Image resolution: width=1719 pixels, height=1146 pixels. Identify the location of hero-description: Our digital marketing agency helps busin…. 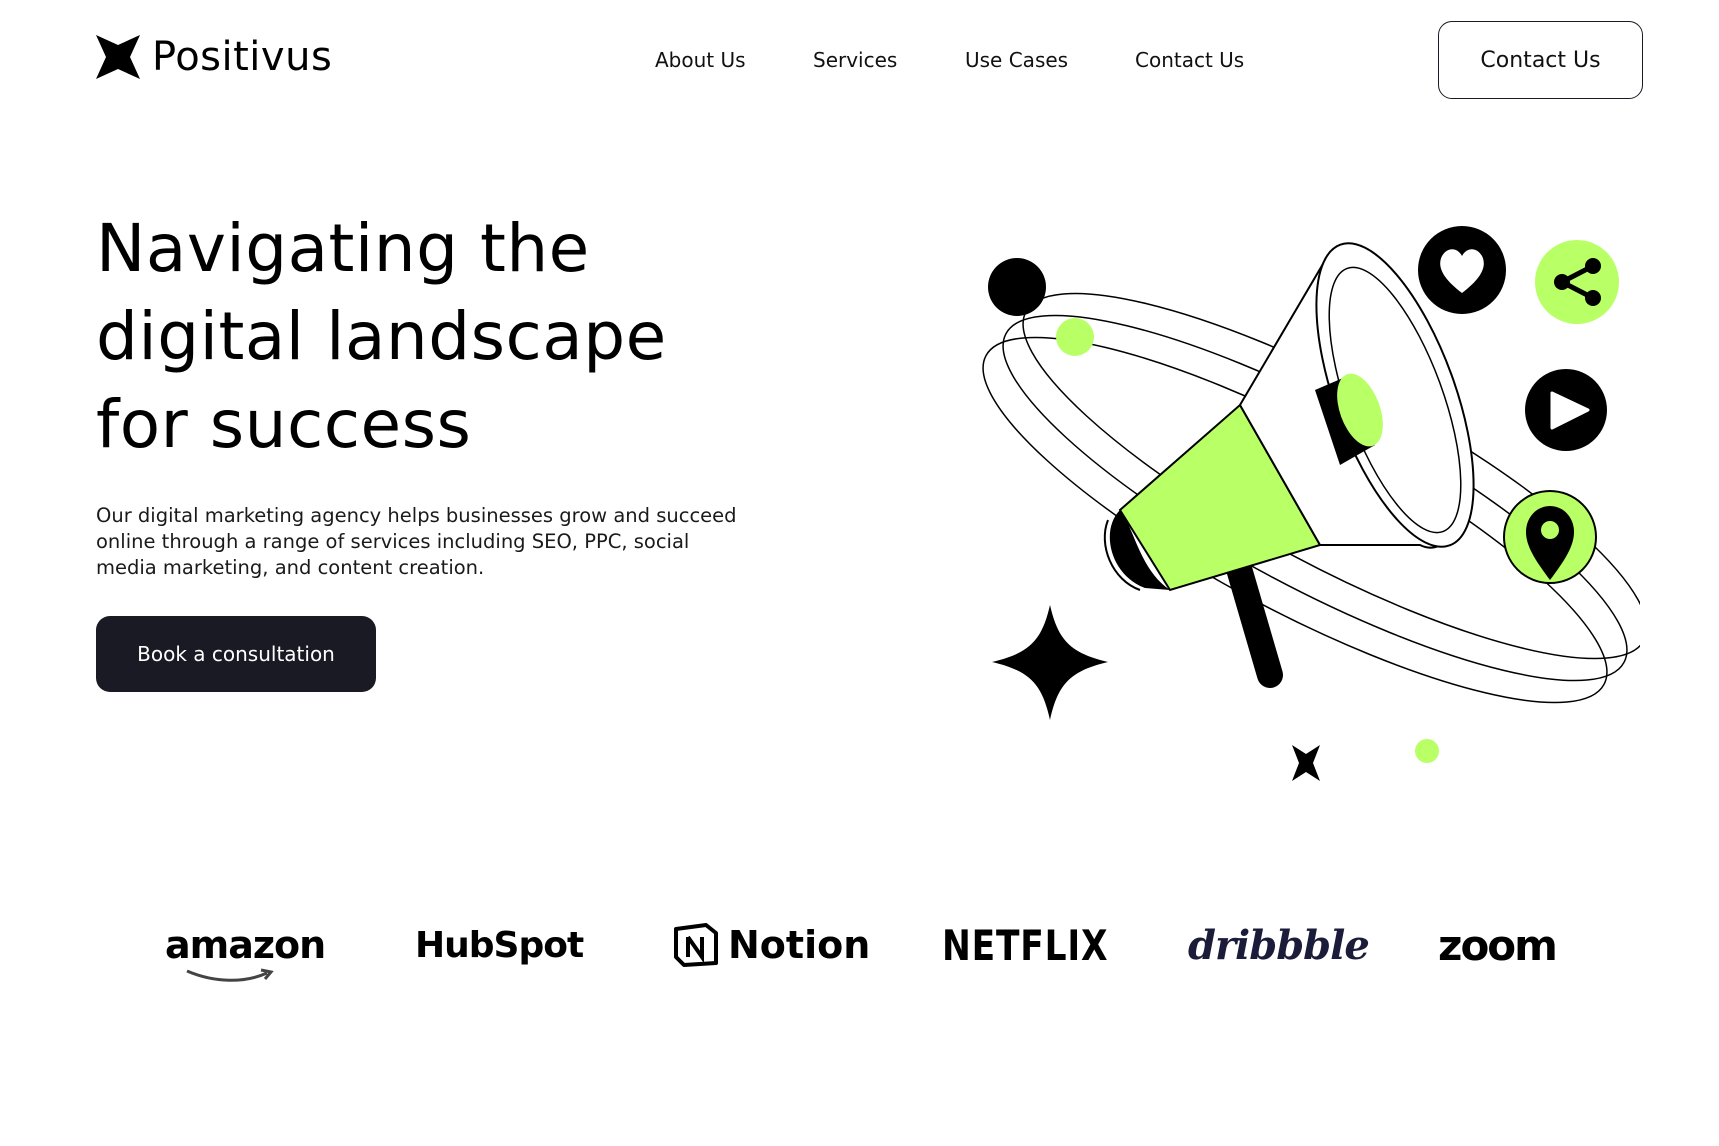
(416, 541).